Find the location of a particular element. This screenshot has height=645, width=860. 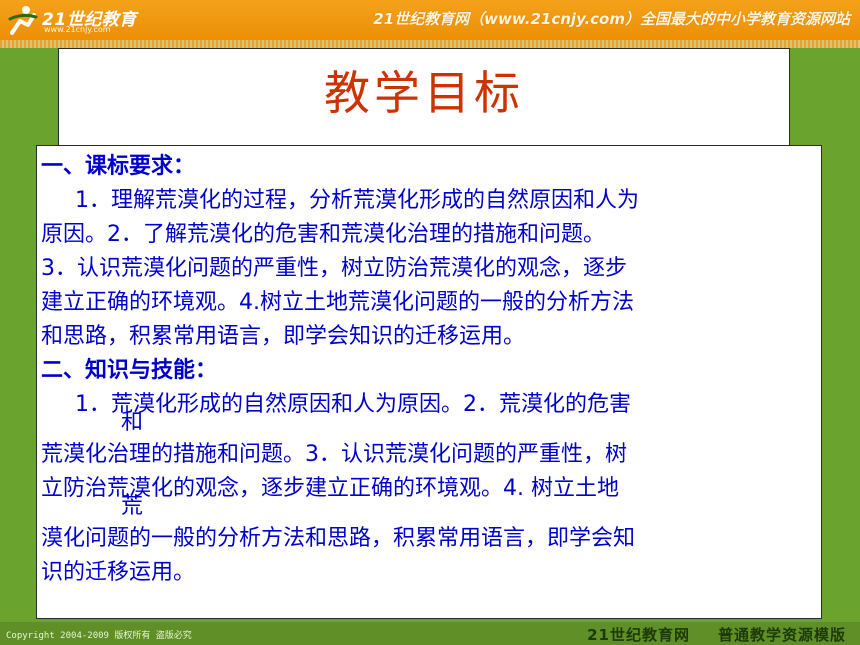

body-line: 原因。2．了解荒漠化的危害和荒漠化治理的措施和问题。 is located at coordinates (323, 234).